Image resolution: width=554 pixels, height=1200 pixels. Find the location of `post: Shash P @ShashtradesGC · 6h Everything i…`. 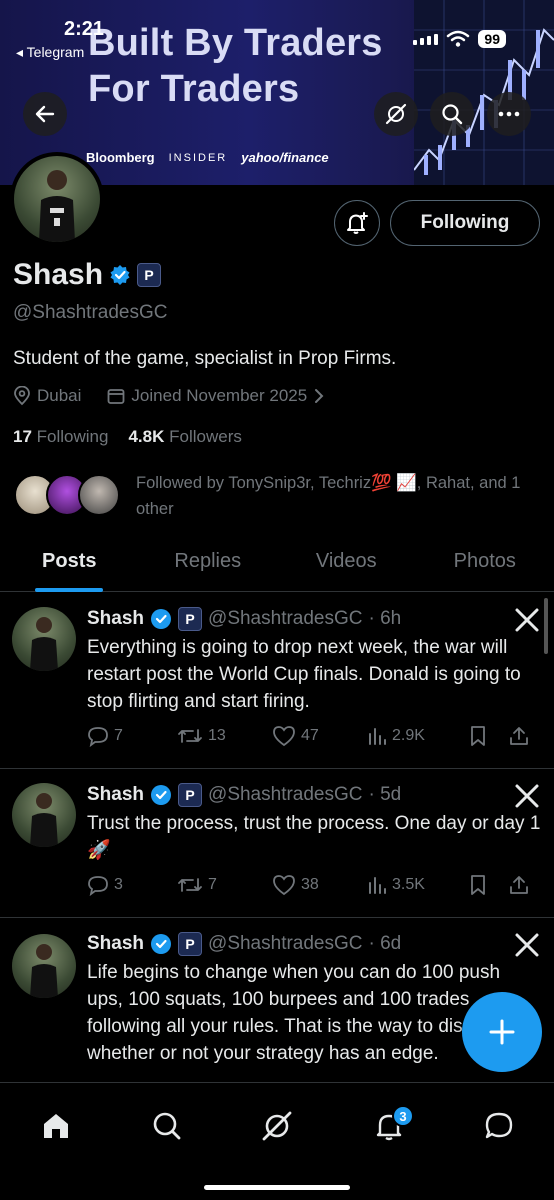

post: Shash P @ShashtradesGC · 6h Everything i… is located at coordinates (277, 681).